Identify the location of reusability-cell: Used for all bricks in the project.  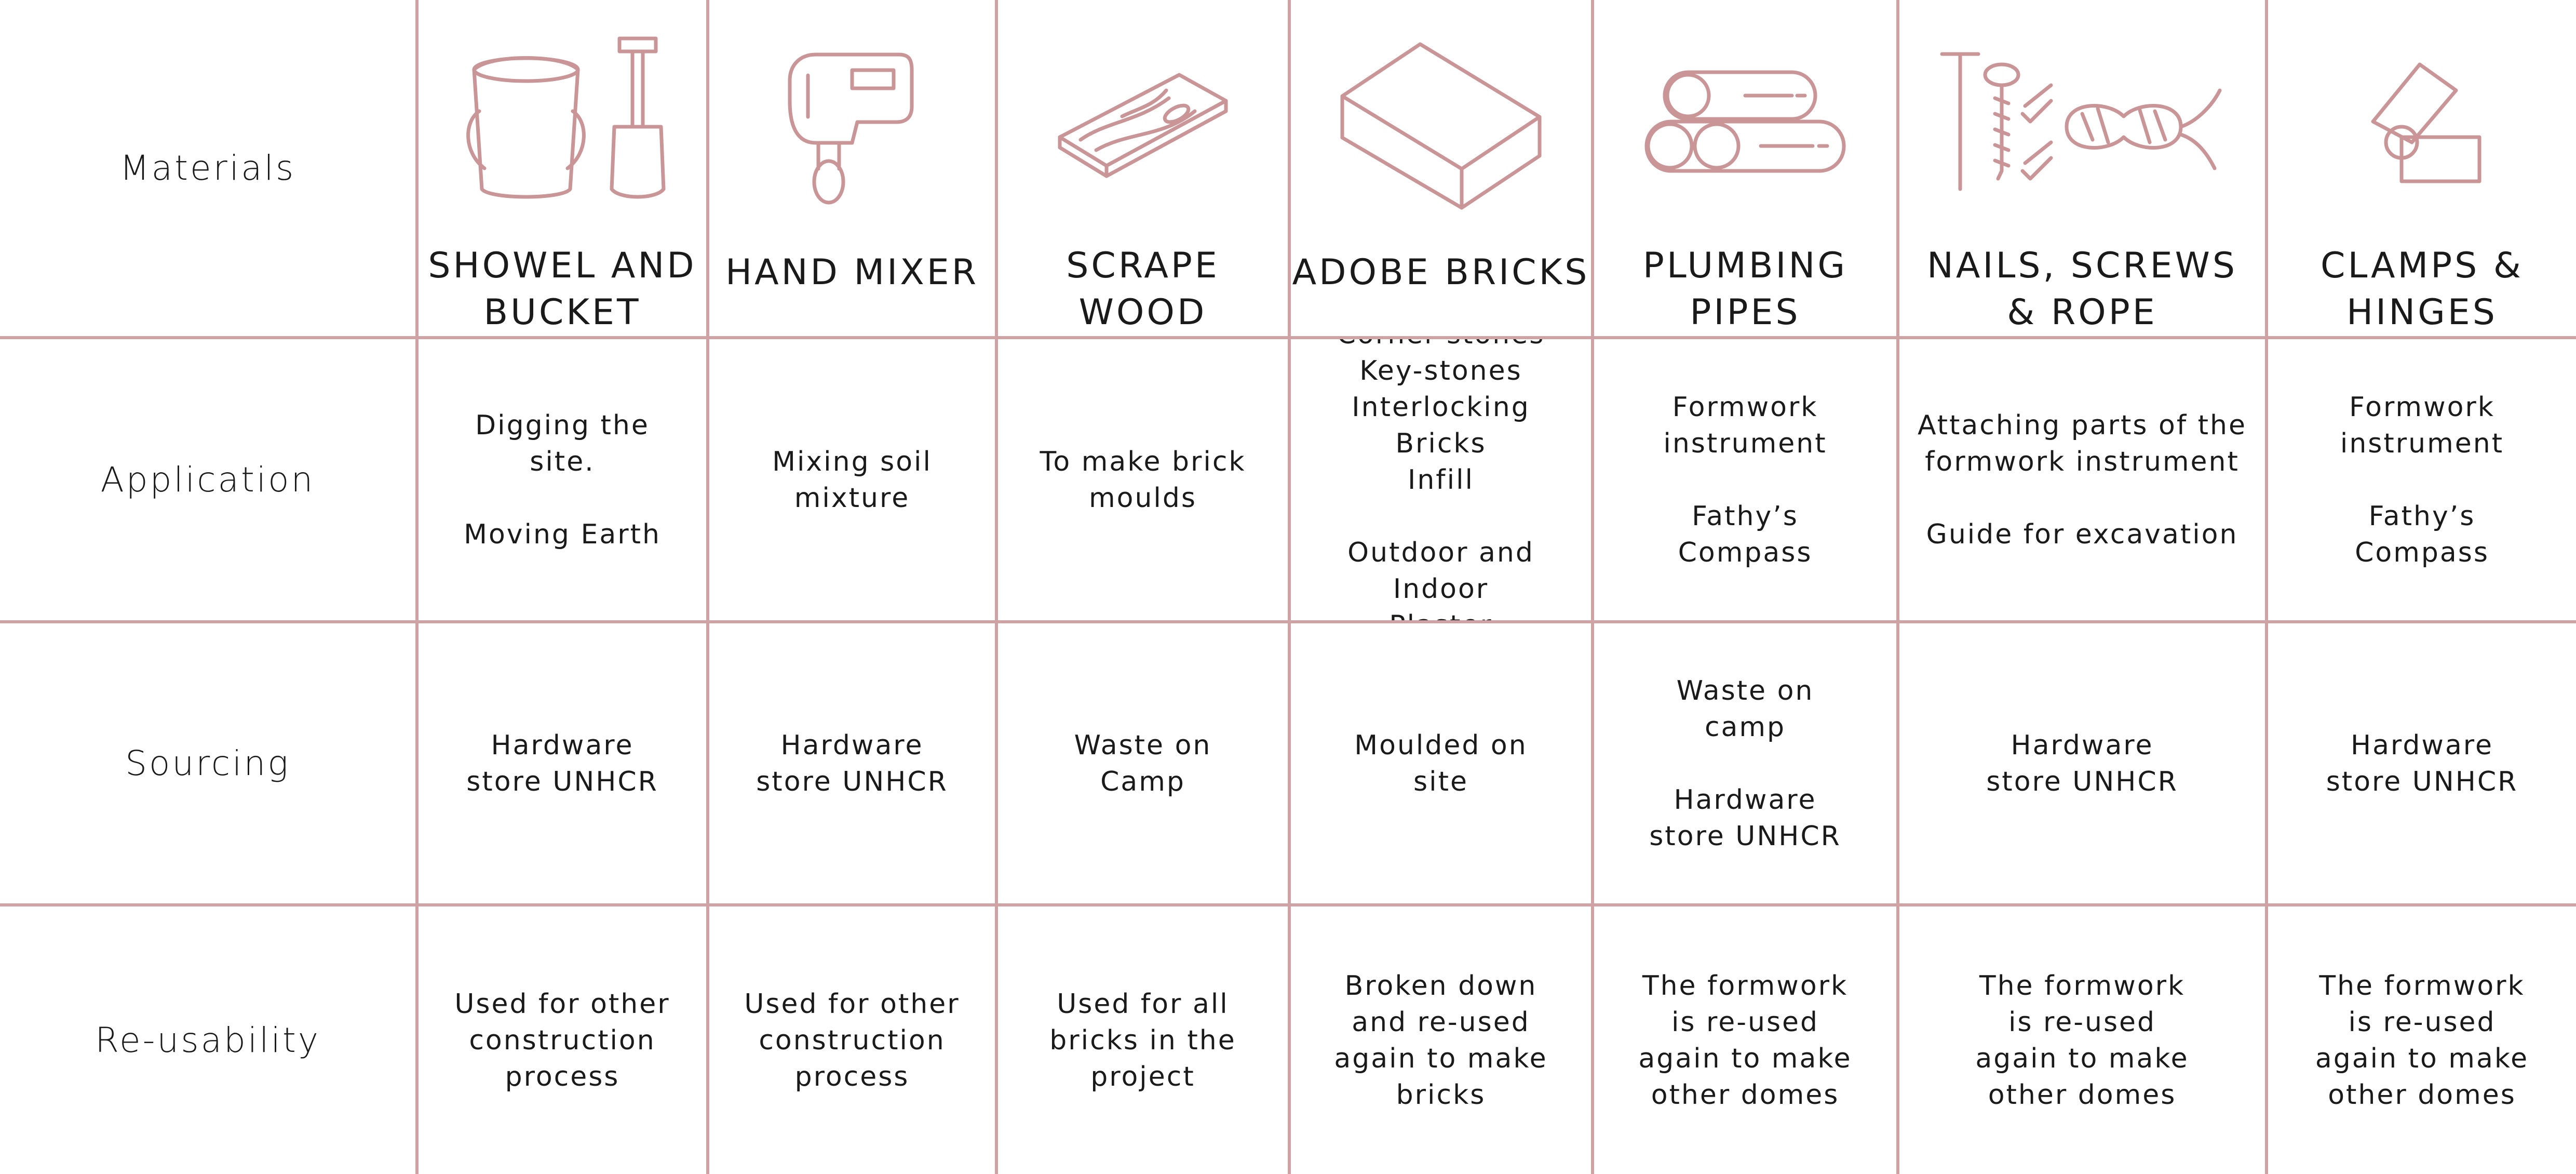
(1144, 1040).